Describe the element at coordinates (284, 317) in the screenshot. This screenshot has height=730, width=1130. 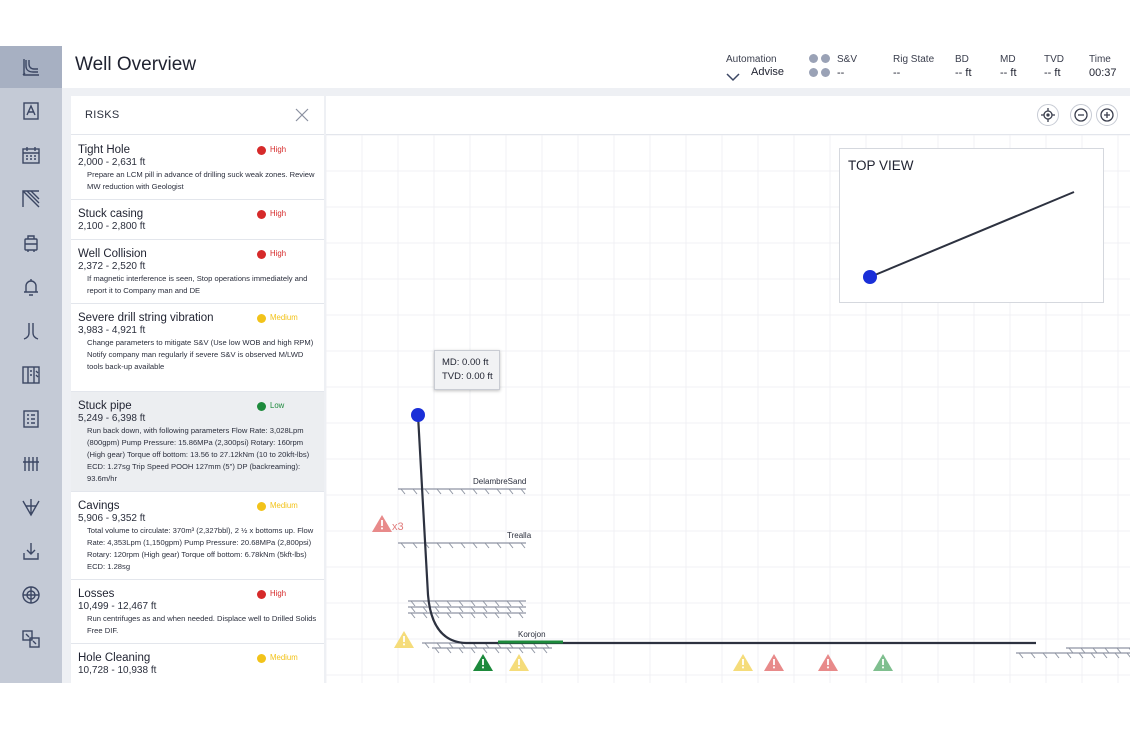
I see `severity-label: Medium` at that location.